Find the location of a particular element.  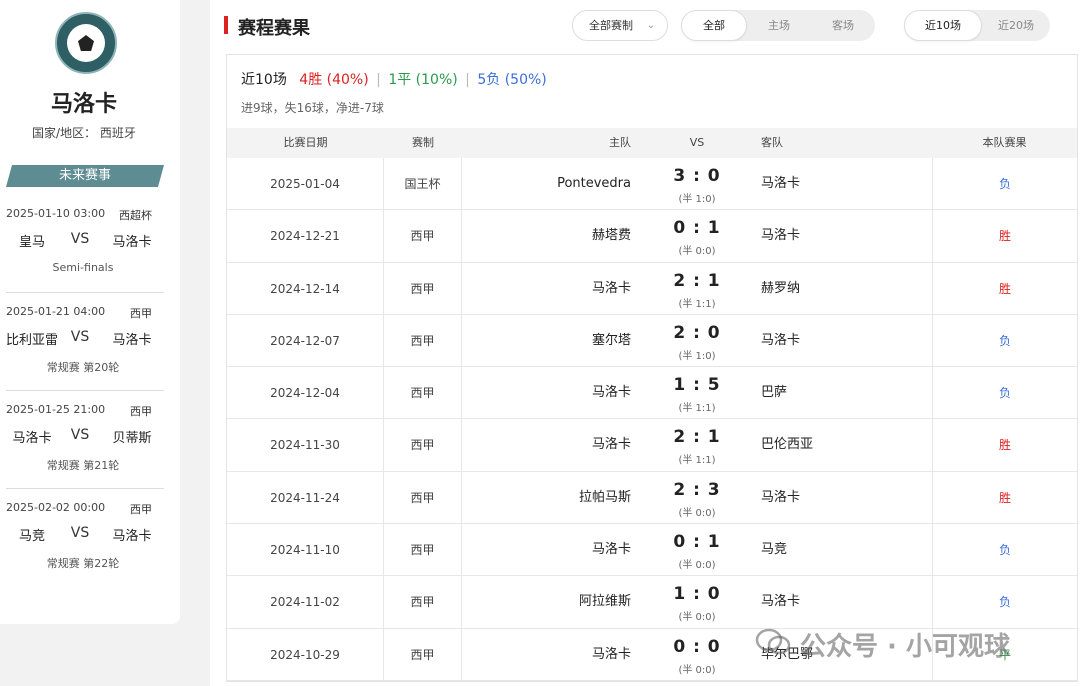

tab-last-10: 近10场 is located at coordinates (943, 25).